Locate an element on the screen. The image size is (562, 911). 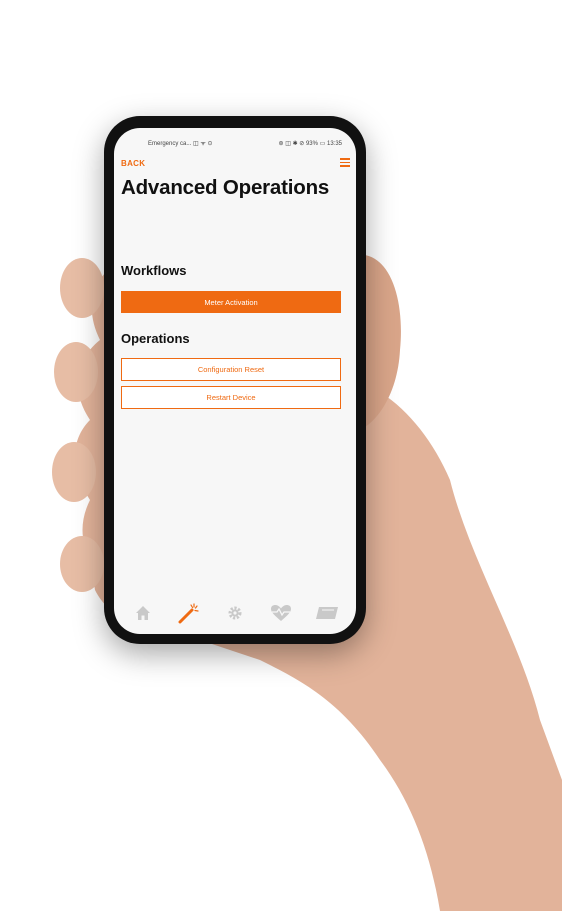
meter-icon is located at coordinates (327, 613).